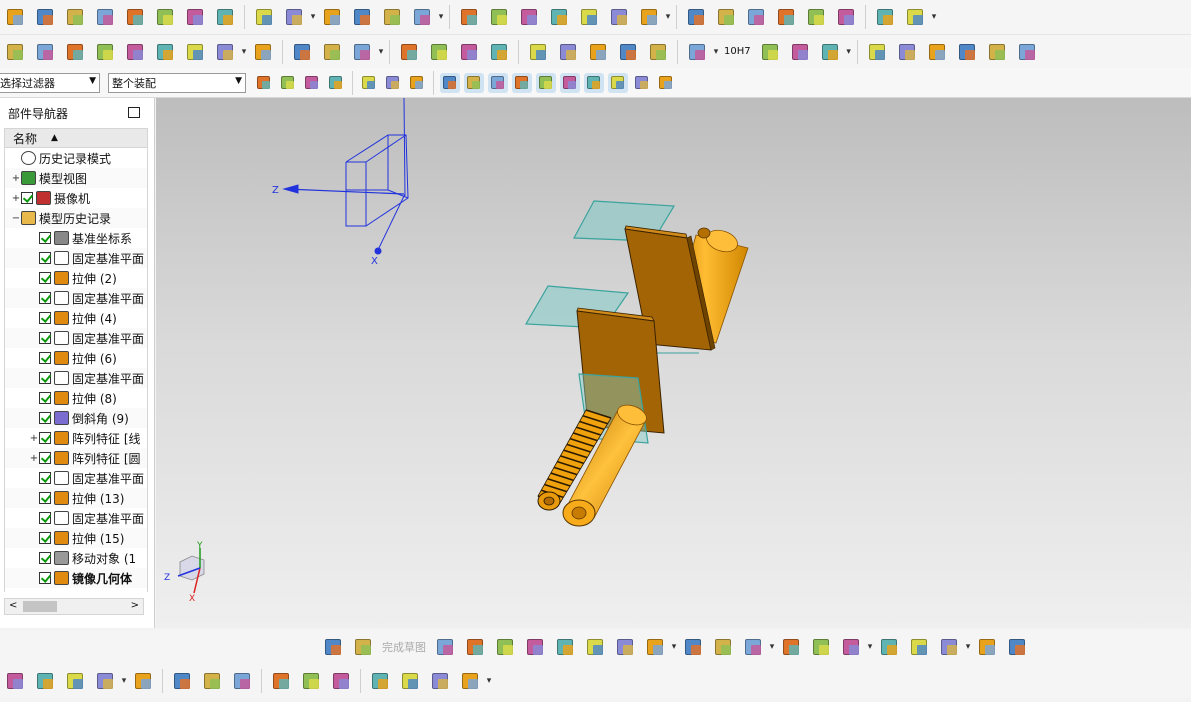 The width and height of the screenshot is (1191, 702). I want to click on smart-point-icon, so click(658, 52).